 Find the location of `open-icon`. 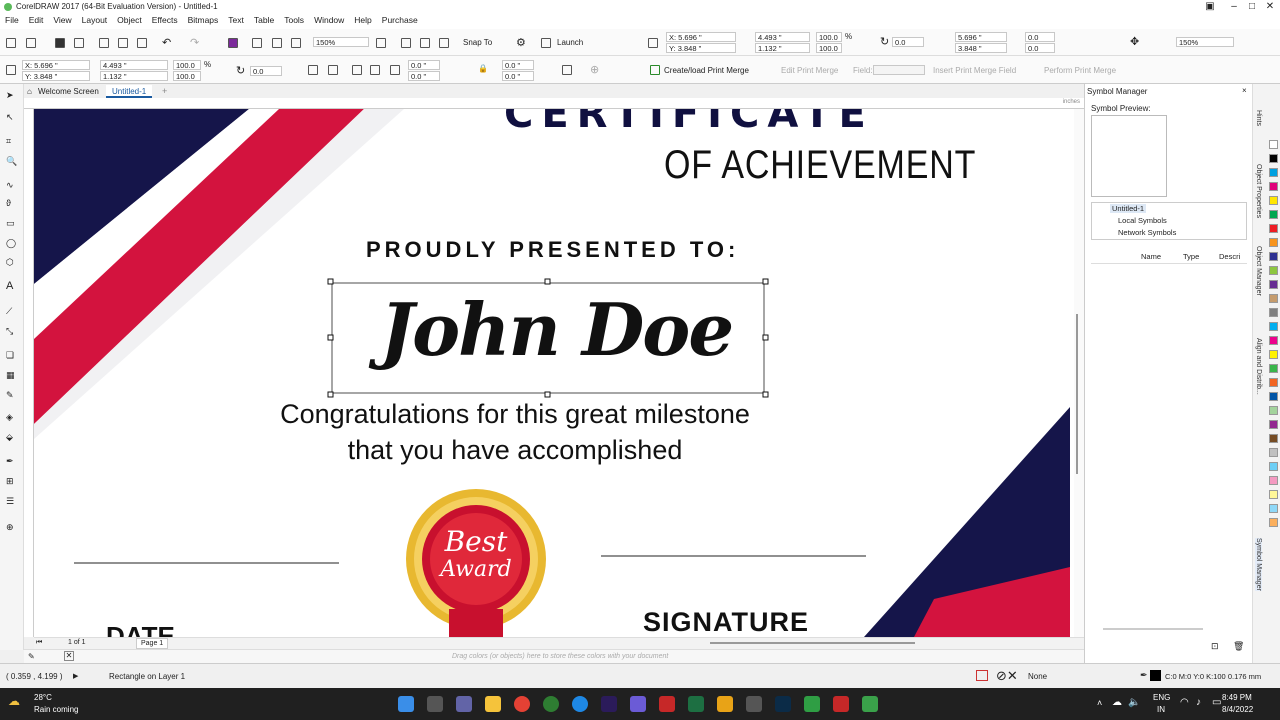

open-icon is located at coordinates (31, 43).